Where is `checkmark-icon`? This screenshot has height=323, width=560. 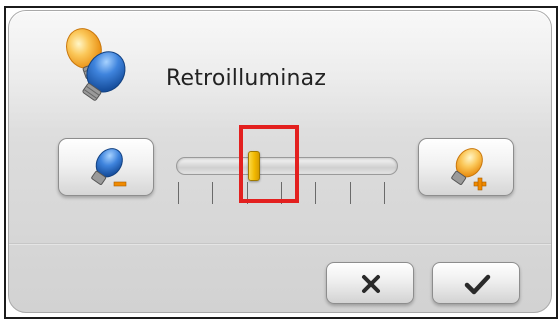
checkmark-icon is located at coordinates (477, 284).